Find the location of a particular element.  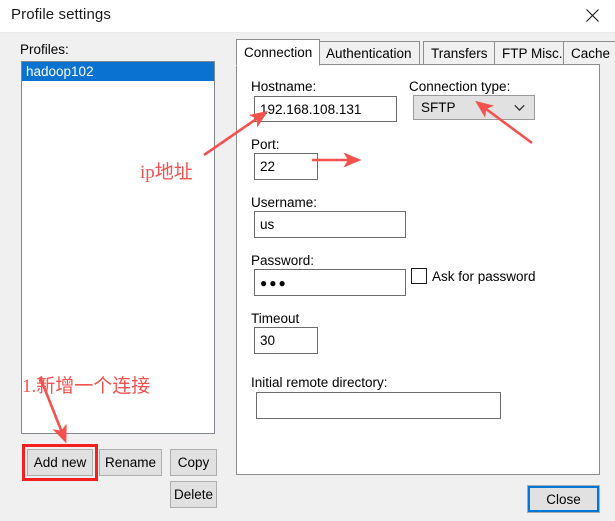

close-button: Close is located at coordinates (563, 499).